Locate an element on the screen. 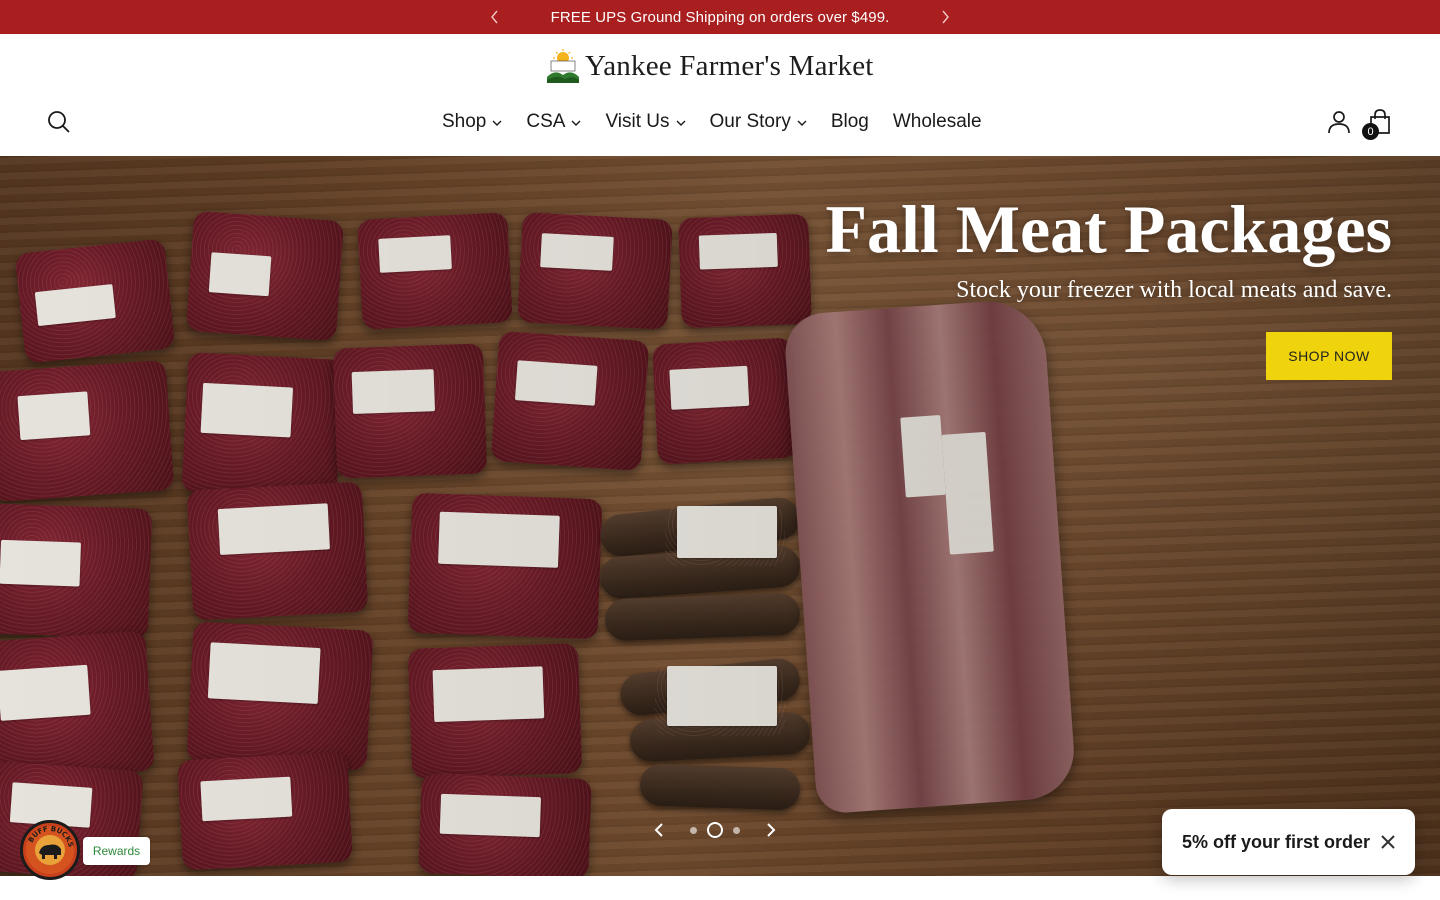 The width and height of the screenshot is (1440, 900). nav-item-our-story: Our Story is located at coordinates (758, 122).